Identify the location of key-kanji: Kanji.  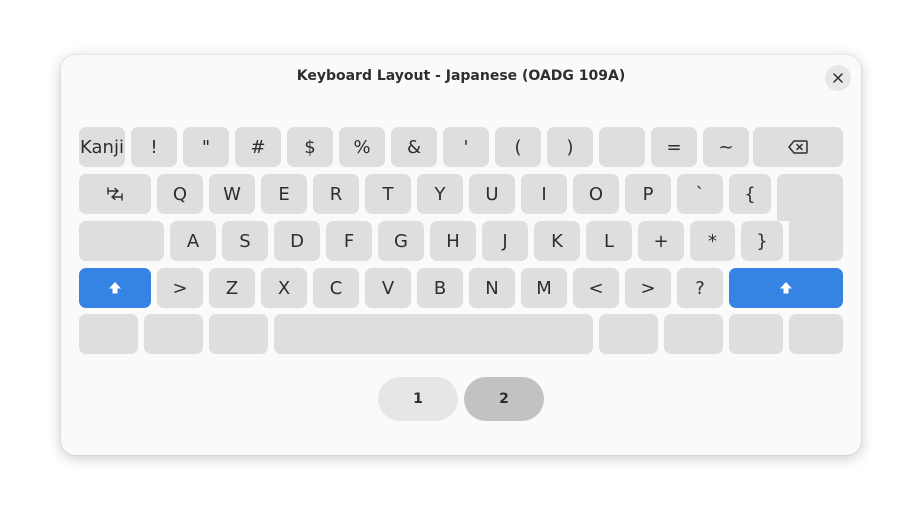
(102, 147).